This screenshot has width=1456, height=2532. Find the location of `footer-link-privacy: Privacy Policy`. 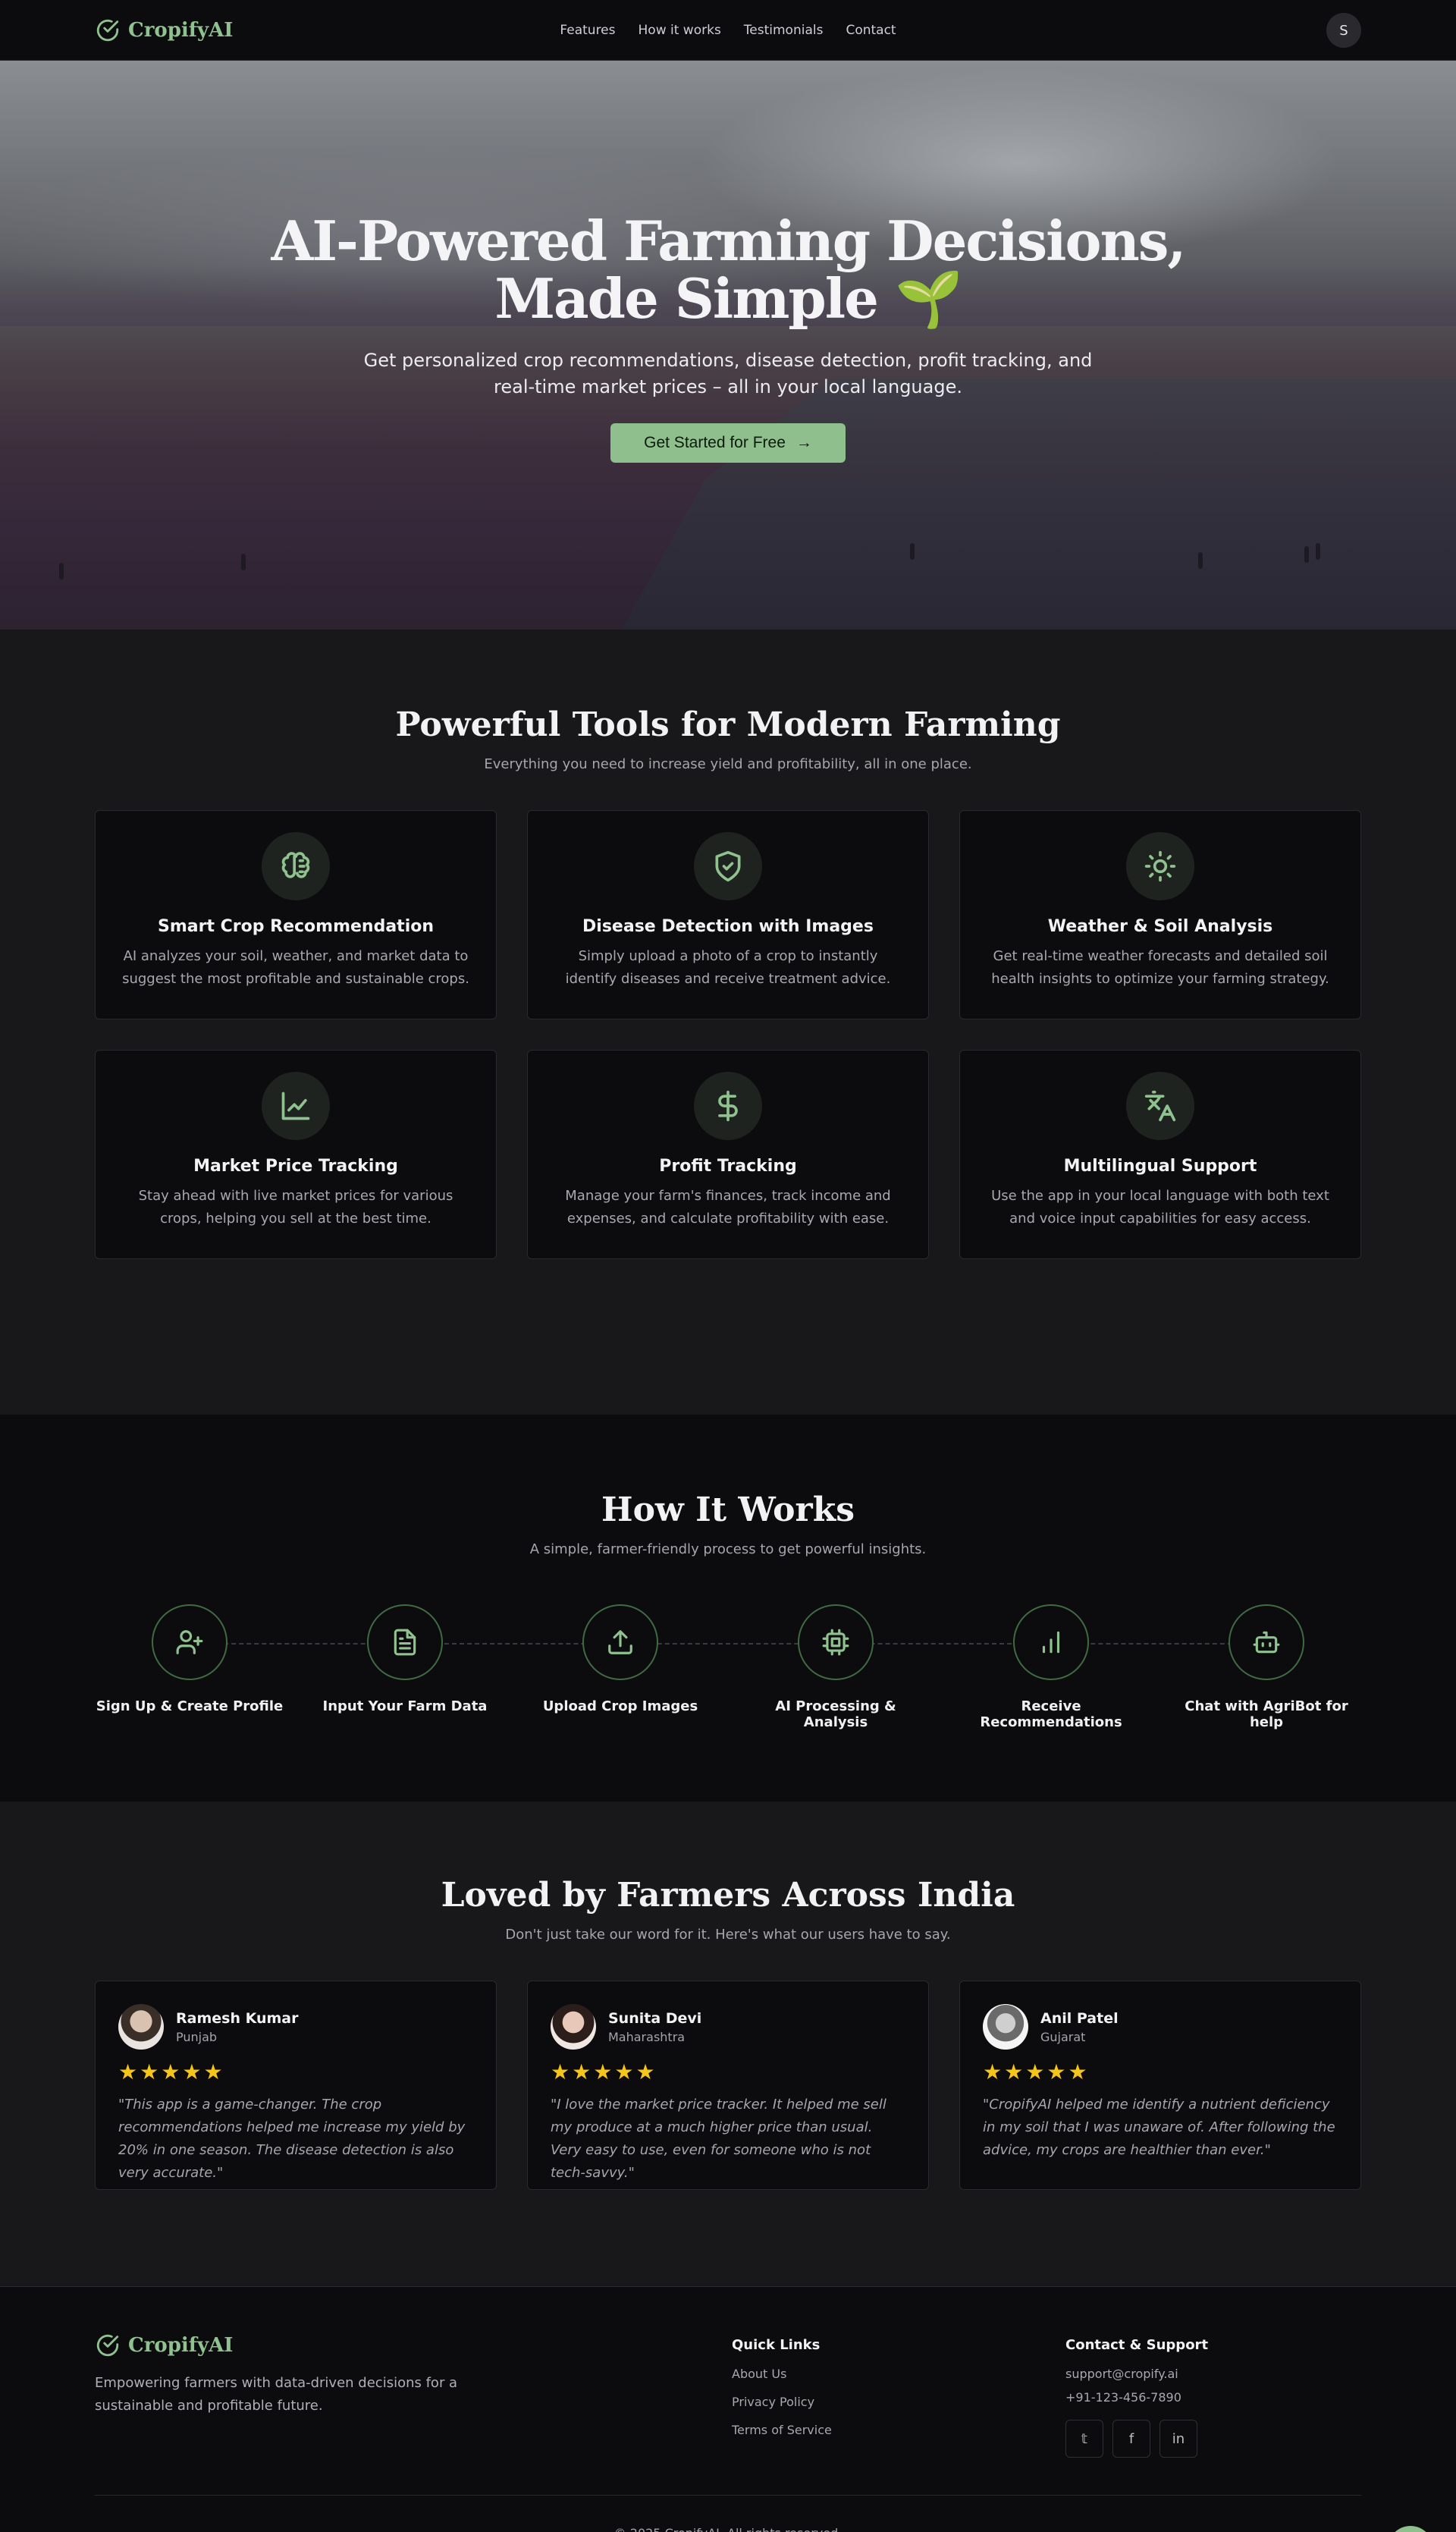

footer-link-privacy: Privacy Policy is located at coordinates (895, 2402).